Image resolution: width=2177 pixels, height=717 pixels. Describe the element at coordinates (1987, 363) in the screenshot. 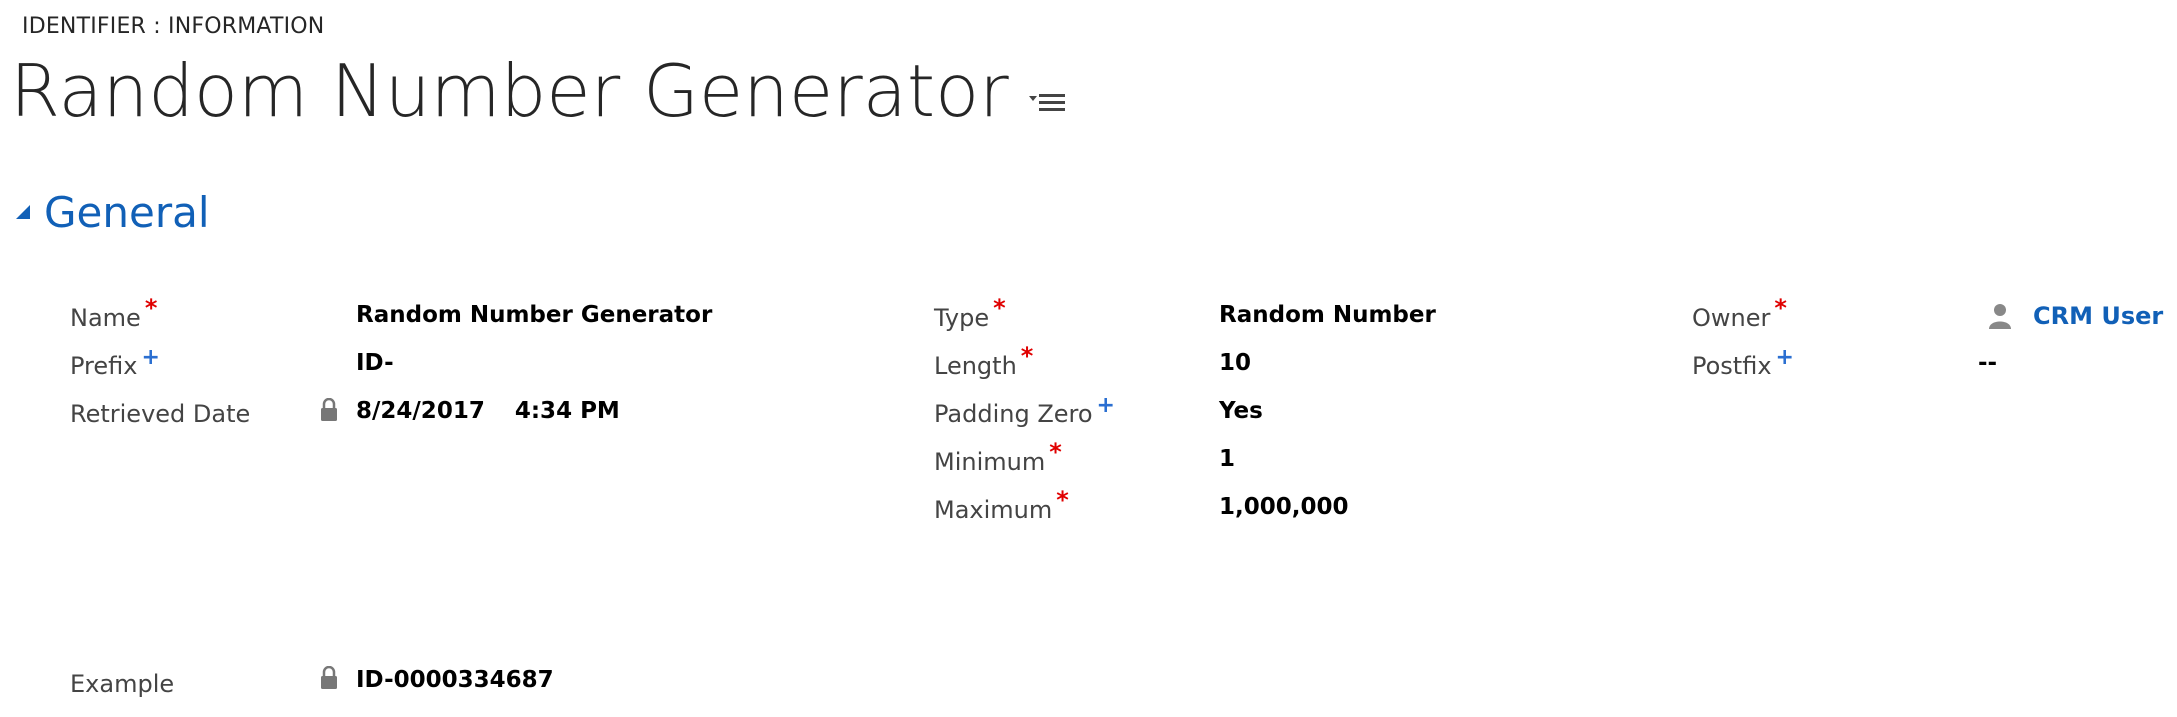

I see `postfix-value: --` at that location.